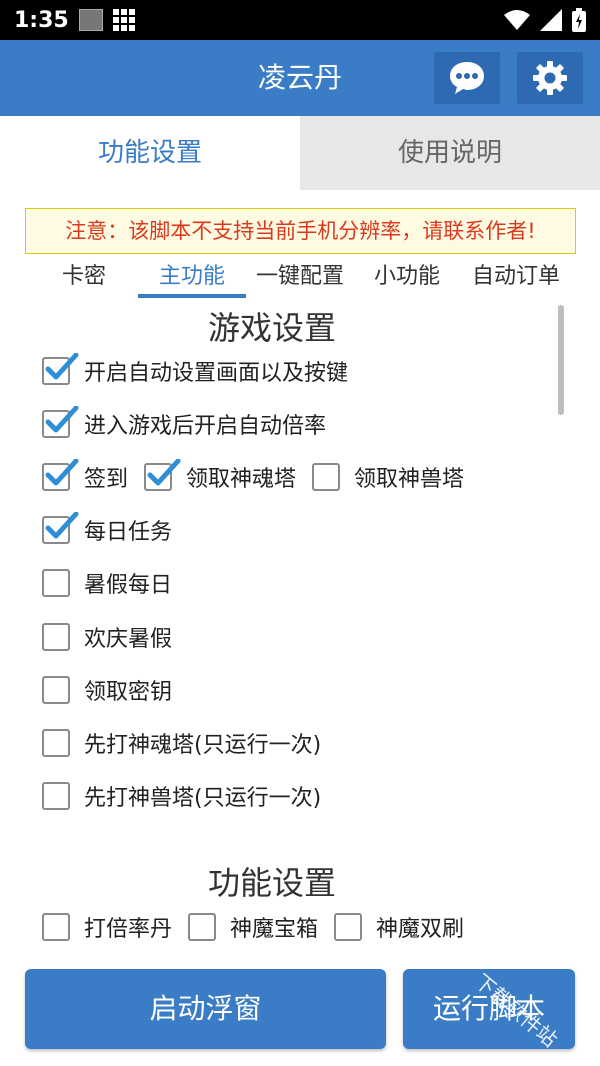 The height and width of the screenshot is (1066, 600). I want to click on option-auto-display-keys: 开启自动设置画面以及按键, so click(195, 370).